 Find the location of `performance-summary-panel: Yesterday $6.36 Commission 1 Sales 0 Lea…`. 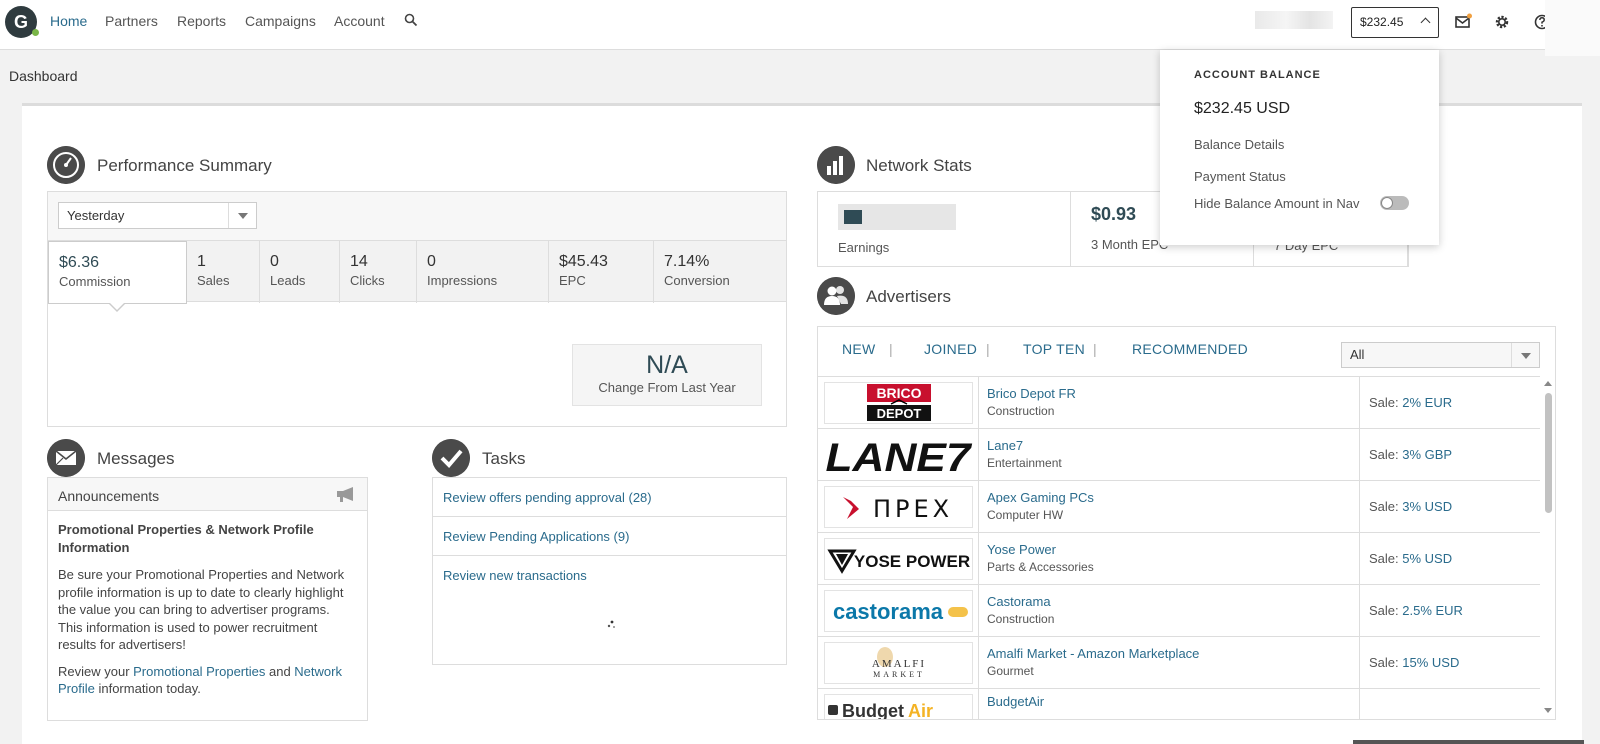

performance-summary-panel: Yesterday $6.36 Commission 1 Sales 0 Lea… is located at coordinates (417, 309).